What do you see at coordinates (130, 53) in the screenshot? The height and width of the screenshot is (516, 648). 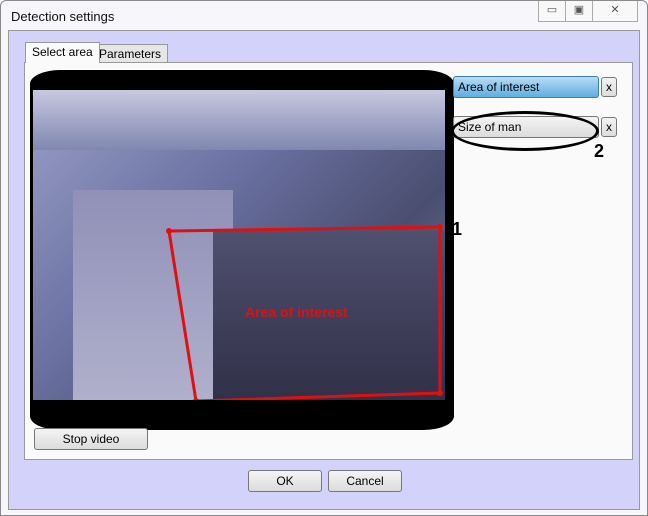 I see `tab-parameters: Parameters` at bounding box center [130, 53].